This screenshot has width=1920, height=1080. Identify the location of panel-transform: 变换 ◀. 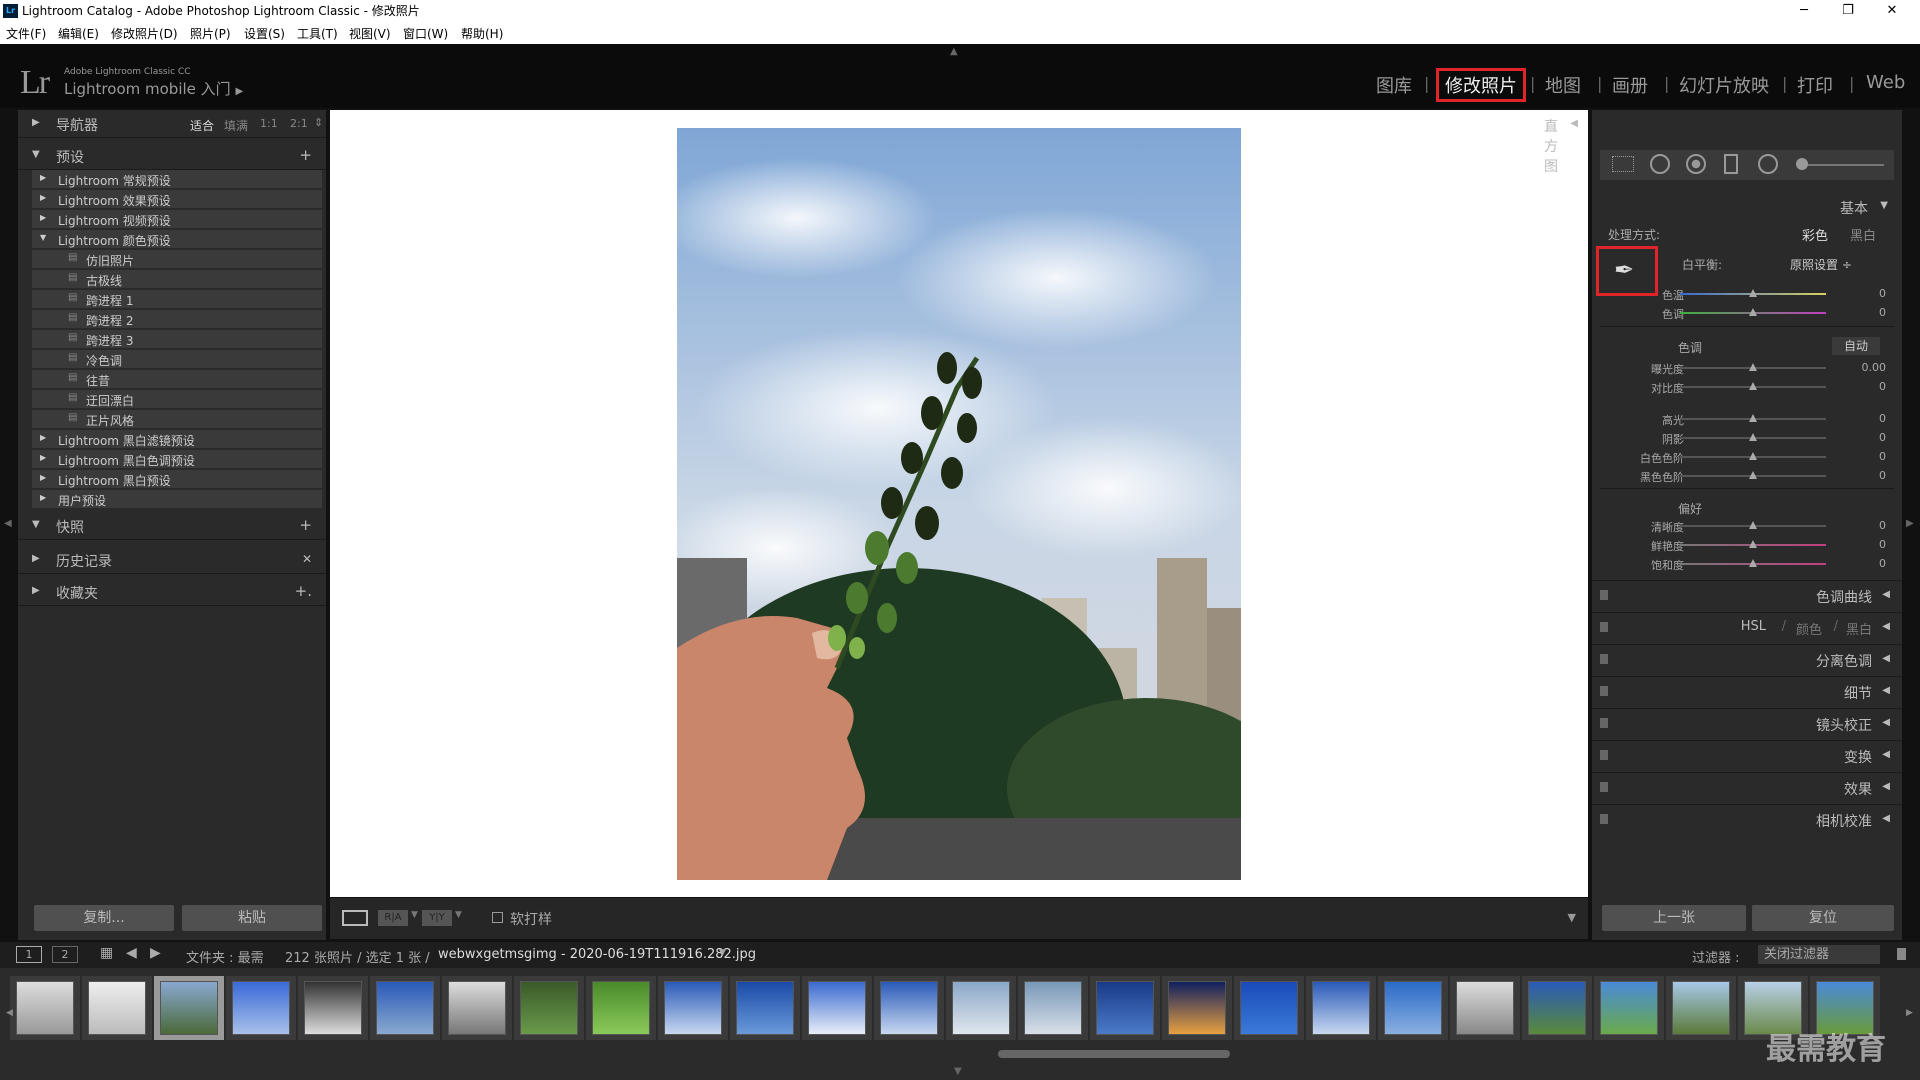
(1747, 755).